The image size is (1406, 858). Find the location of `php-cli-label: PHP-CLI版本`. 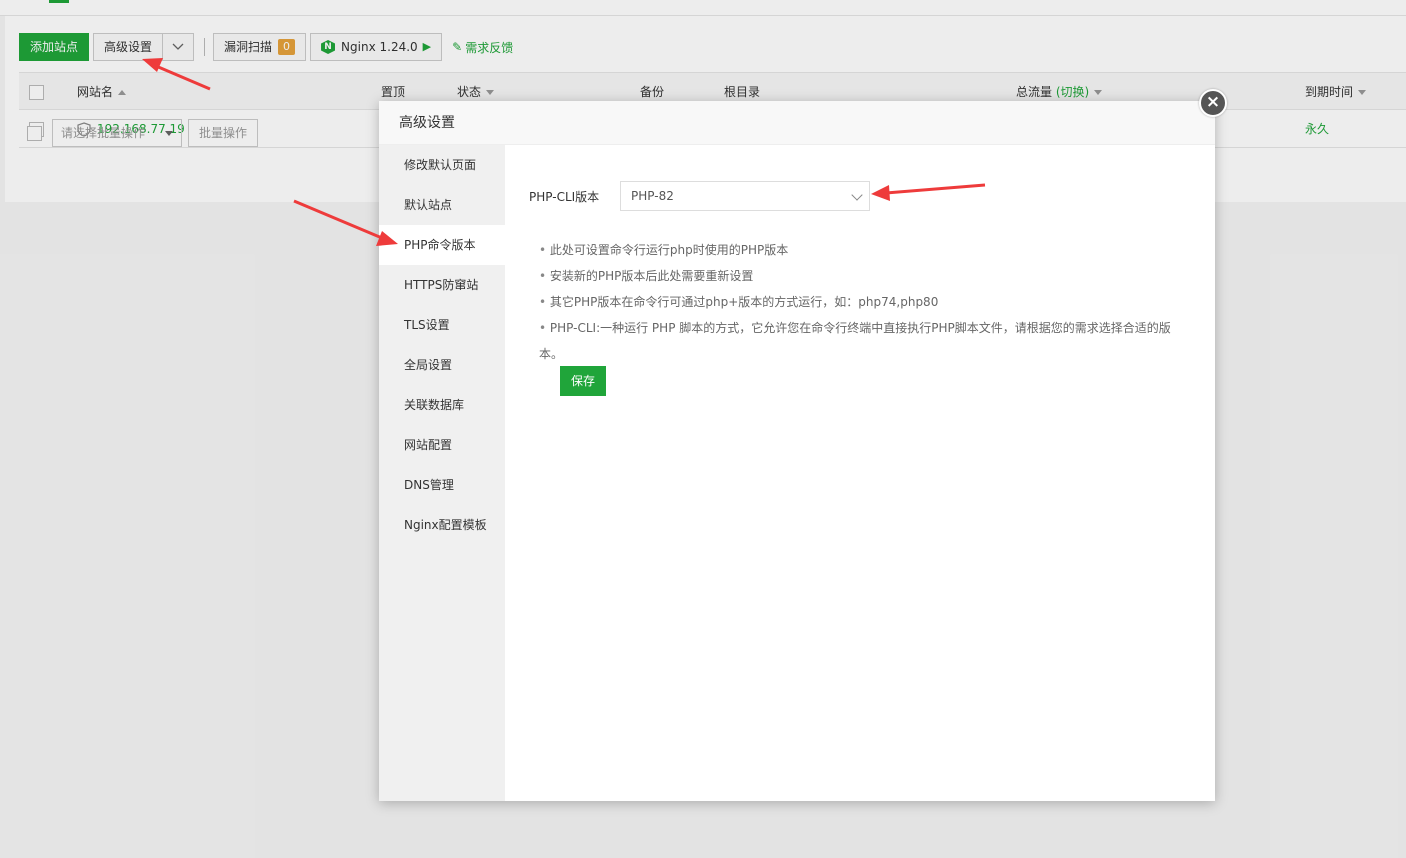

php-cli-label: PHP-CLI版本 is located at coordinates (564, 196).